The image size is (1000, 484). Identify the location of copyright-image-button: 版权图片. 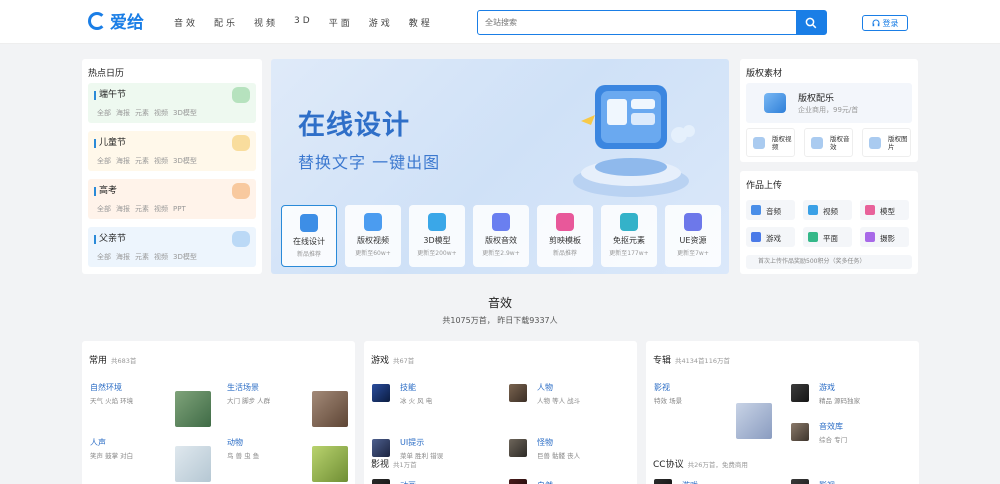
(886, 142).